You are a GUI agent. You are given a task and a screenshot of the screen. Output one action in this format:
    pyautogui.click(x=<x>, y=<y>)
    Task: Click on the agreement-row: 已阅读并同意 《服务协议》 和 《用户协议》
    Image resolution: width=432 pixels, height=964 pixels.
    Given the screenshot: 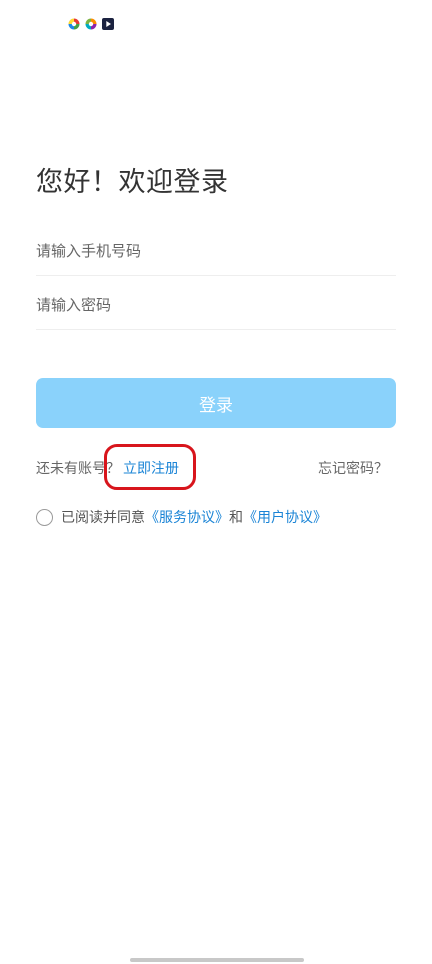 What is the action you would take?
    pyautogui.click(x=181, y=517)
    